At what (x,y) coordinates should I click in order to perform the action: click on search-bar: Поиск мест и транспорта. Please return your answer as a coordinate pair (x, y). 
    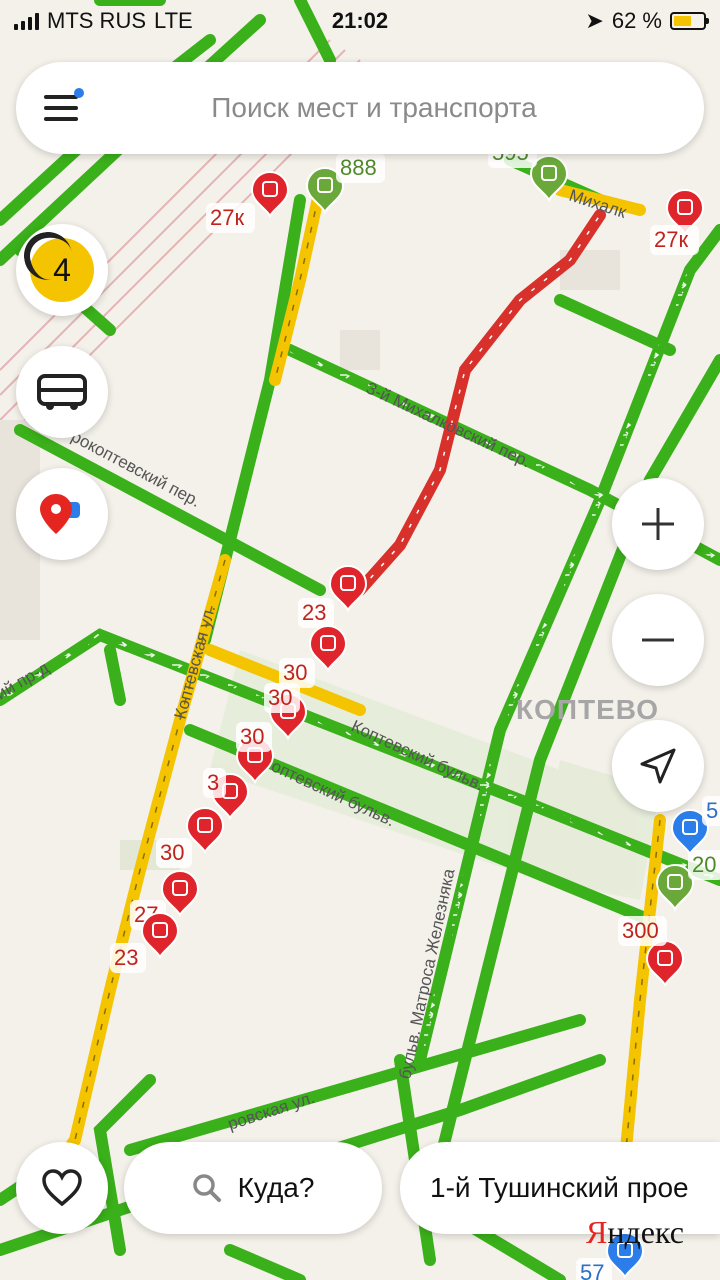
    Looking at the image, I should click on (360, 108).